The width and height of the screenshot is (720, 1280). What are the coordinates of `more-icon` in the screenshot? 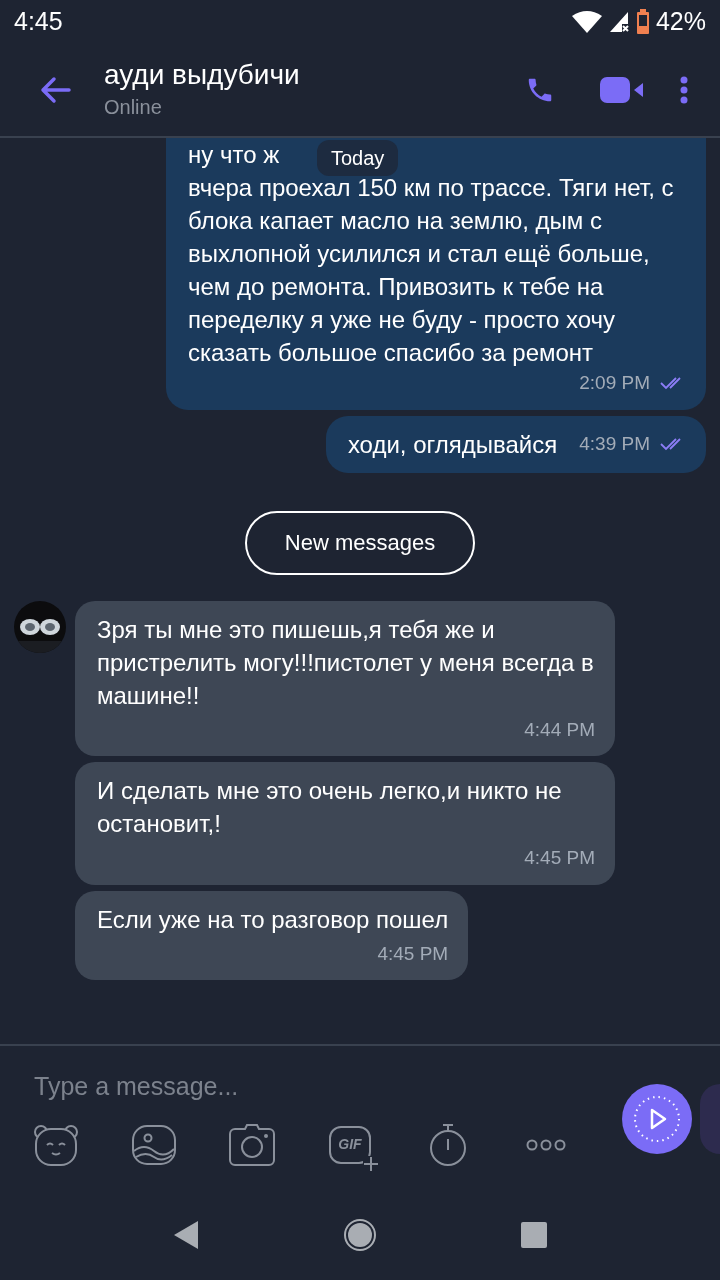 It's located at (546, 1144).